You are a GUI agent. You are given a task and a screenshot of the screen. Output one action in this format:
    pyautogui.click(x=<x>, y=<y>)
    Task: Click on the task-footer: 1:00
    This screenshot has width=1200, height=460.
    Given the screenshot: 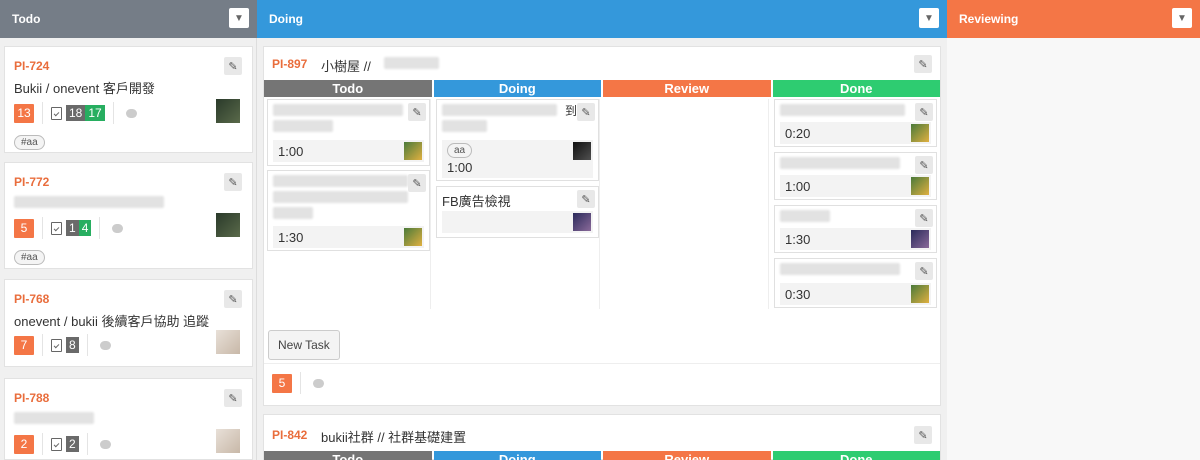 What is the action you would take?
    pyautogui.click(x=855, y=186)
    